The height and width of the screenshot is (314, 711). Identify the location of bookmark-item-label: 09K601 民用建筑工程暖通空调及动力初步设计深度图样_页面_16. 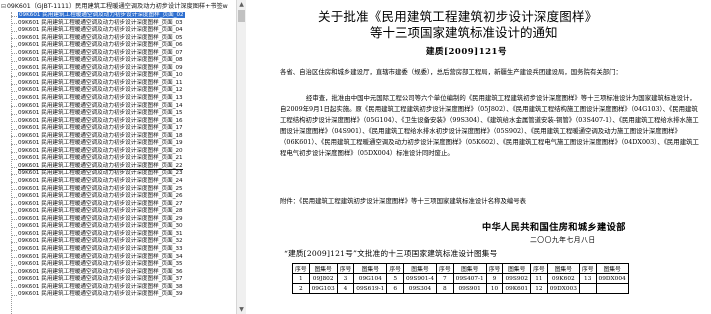
(100, 121).